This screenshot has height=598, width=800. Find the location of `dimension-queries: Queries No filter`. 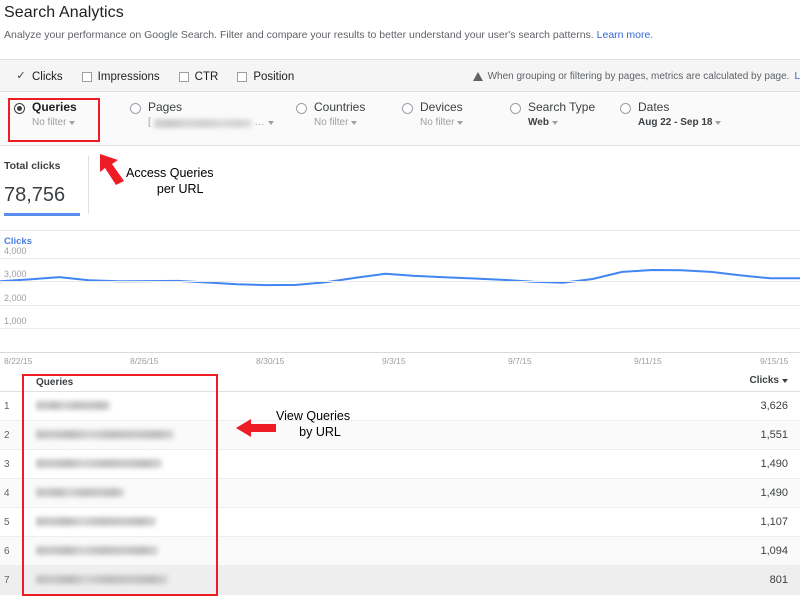

dimension-queries: Queries No filter is located at coordinates (45, 114).